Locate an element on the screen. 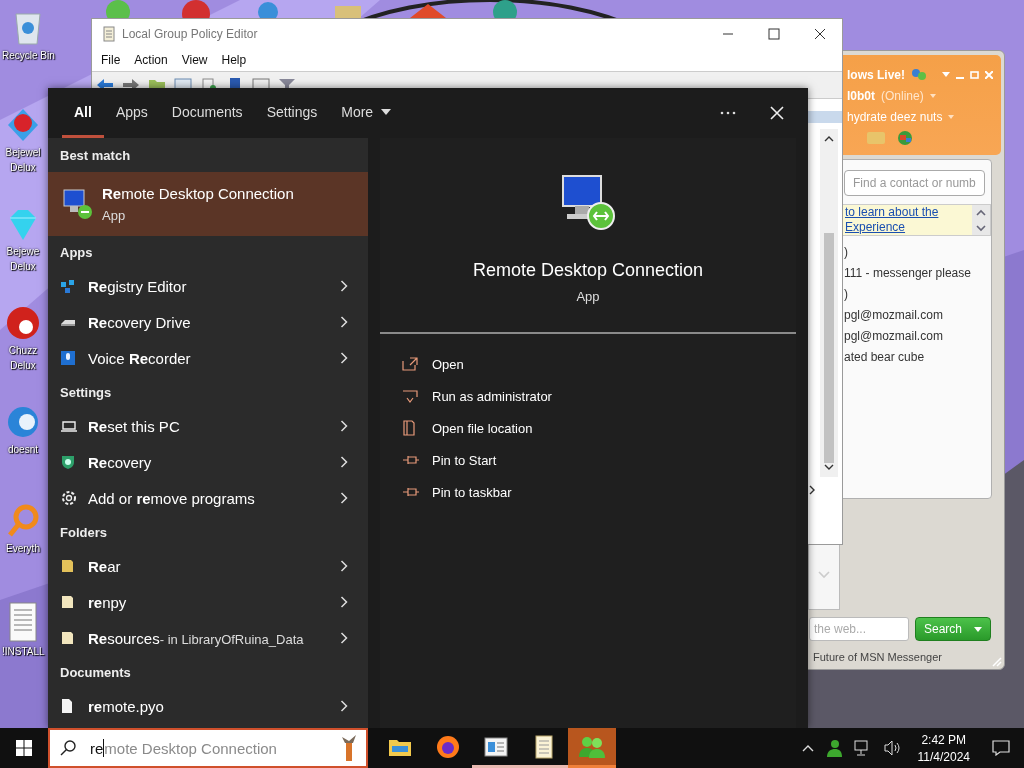 The height and width of the screenshot is (768, 1024). filter-tab: Apps is located at coordinates (131, 113).